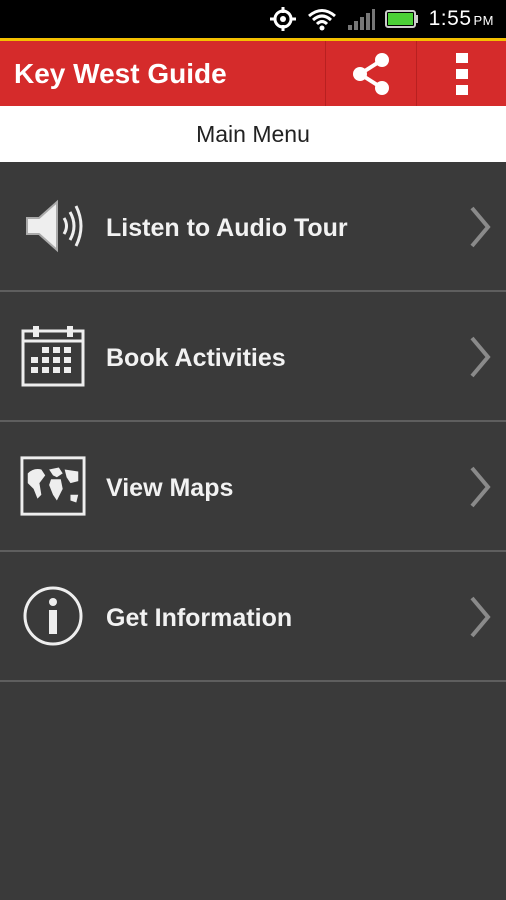 The image size is (506, 900). I want to click on menu-item-book-activities: Book Activities, so click(253, 357).